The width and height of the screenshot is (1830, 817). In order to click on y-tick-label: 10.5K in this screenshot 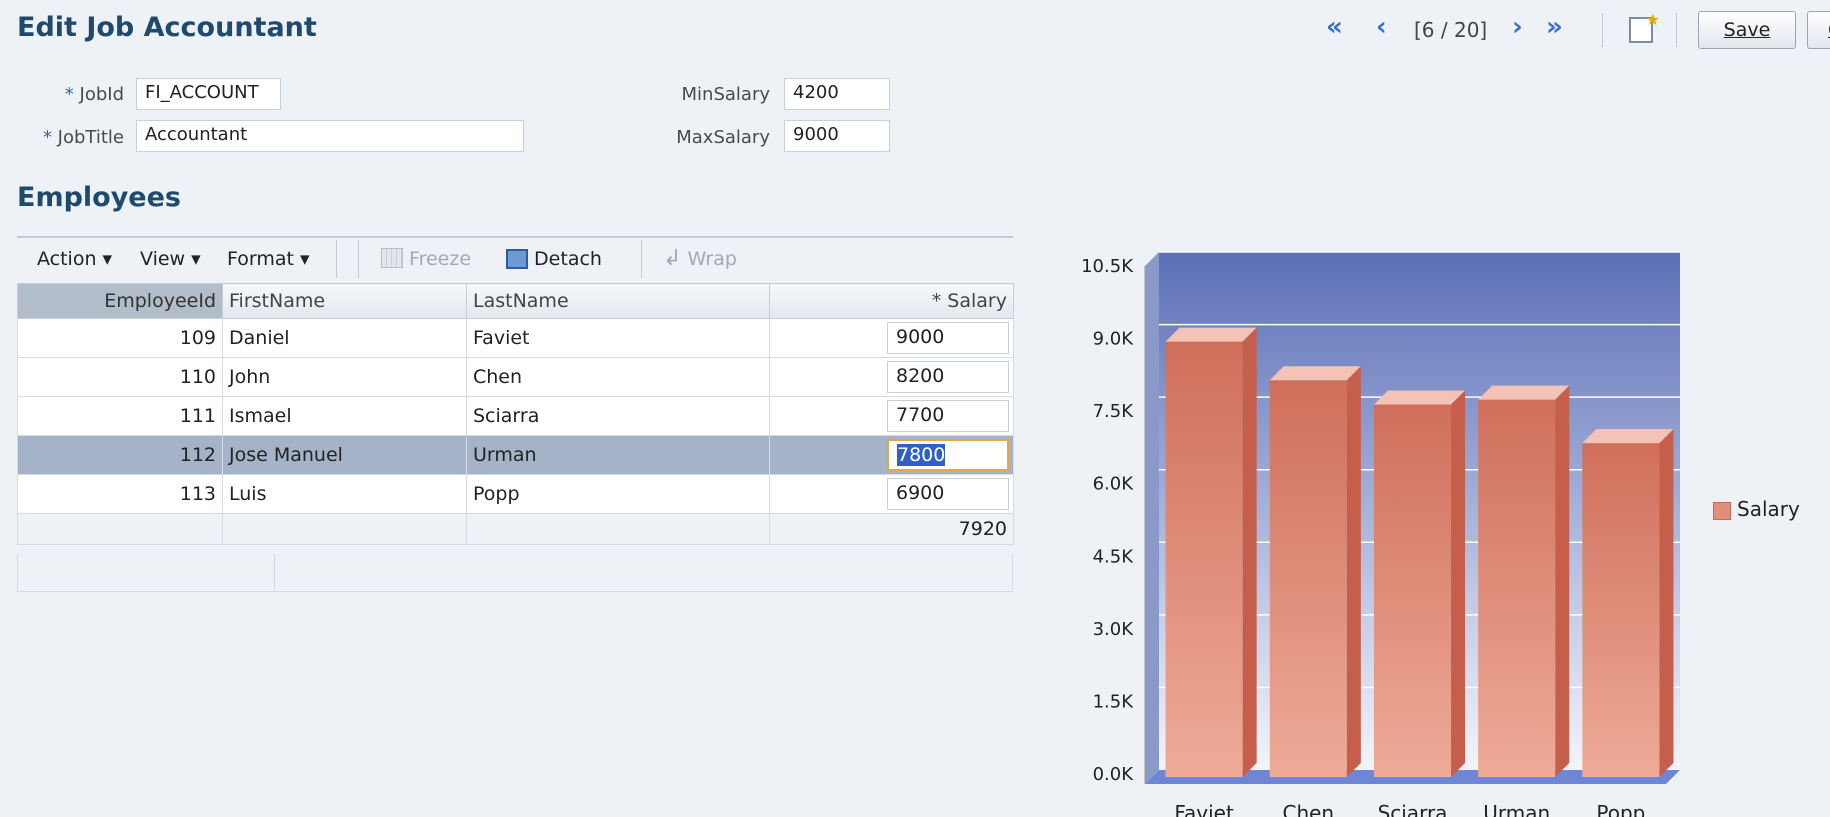, I will do `click(1107, 266)`.